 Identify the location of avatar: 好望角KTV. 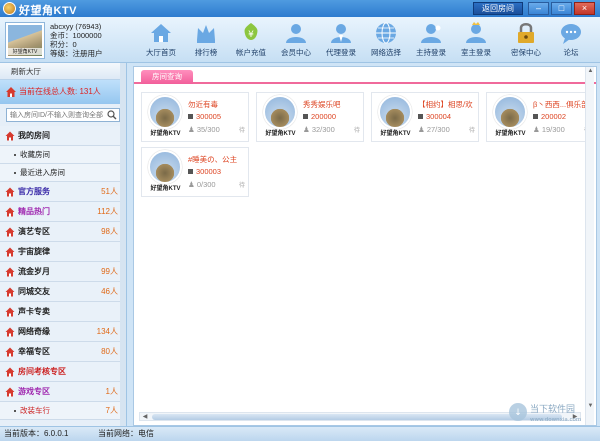
(25, 40).